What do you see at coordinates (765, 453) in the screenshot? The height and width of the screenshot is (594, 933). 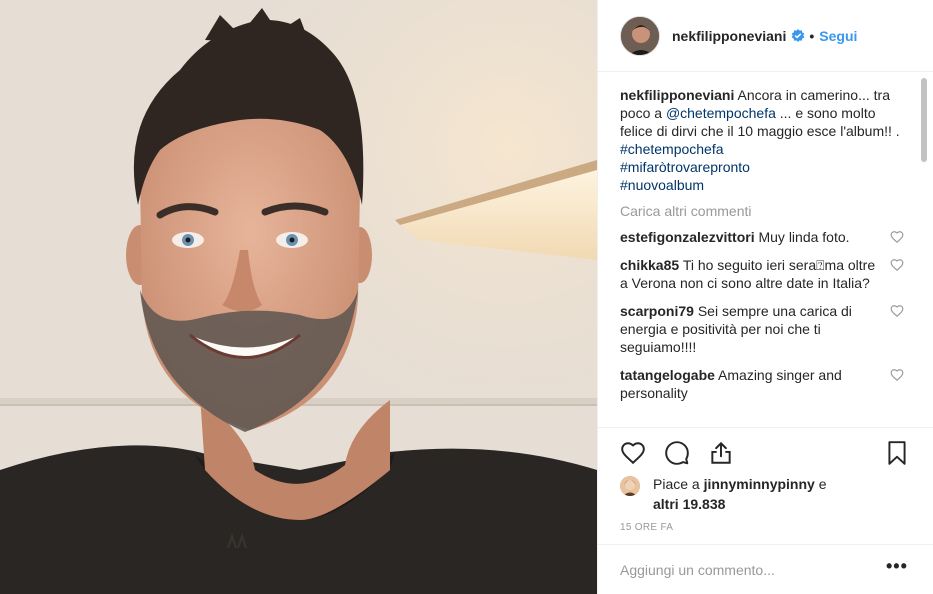 I see `post-actions-bar` at bounding box center [765, 453].